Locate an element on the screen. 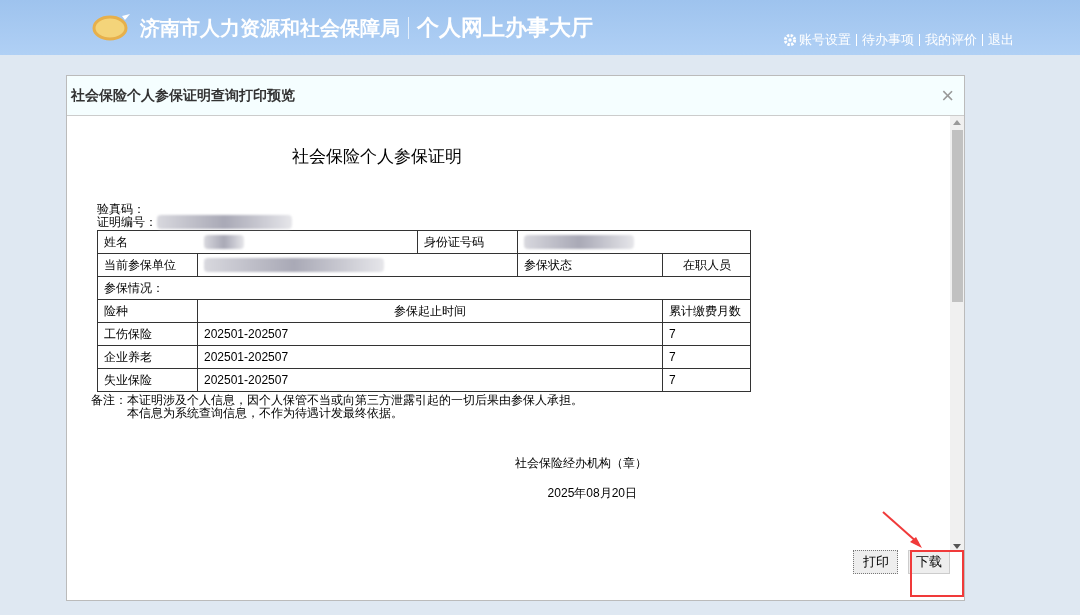  section-label: 参保情况： is located at coordinates (134, 287).